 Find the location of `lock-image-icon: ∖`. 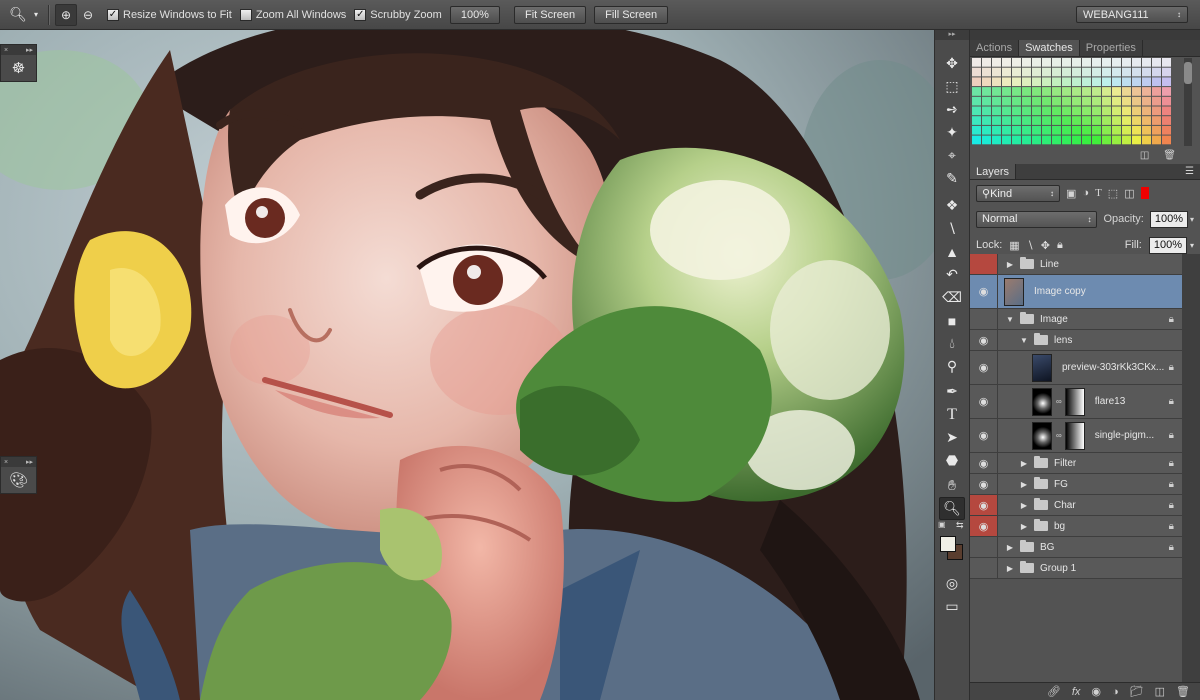

lock-image-icon: ∖ is located at coordinates (1030, 245).